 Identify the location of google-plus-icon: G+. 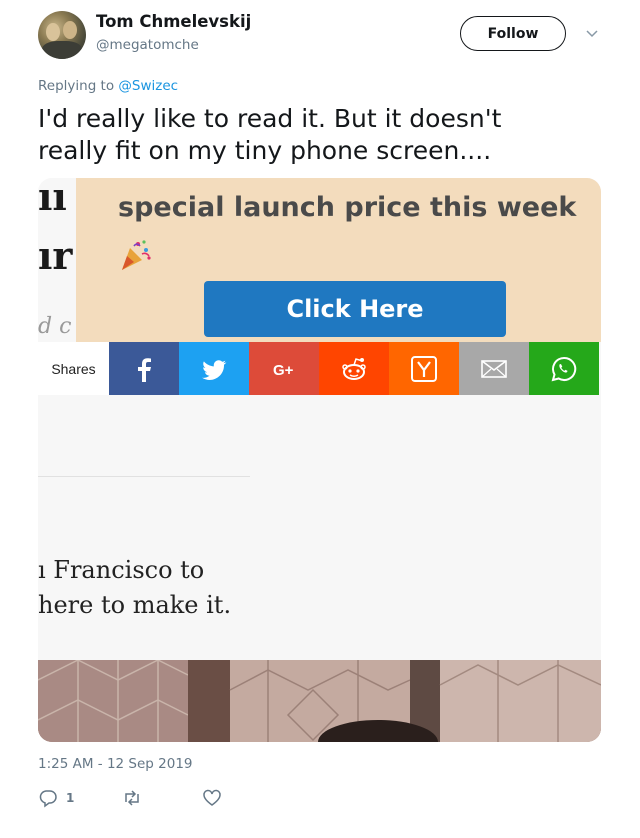
(283, 370).